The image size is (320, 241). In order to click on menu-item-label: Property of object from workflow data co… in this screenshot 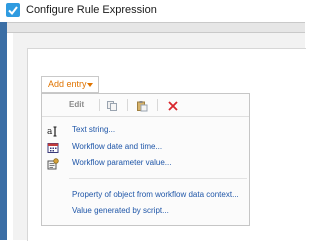, I will do `click(155, 194)`.